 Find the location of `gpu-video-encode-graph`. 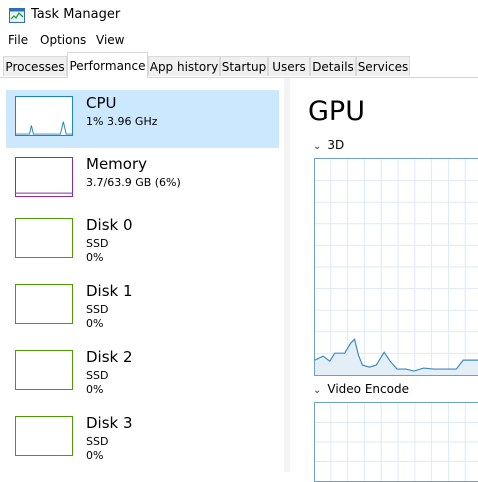

gpu-video-encode-graph is located at coordinates (396, 442).